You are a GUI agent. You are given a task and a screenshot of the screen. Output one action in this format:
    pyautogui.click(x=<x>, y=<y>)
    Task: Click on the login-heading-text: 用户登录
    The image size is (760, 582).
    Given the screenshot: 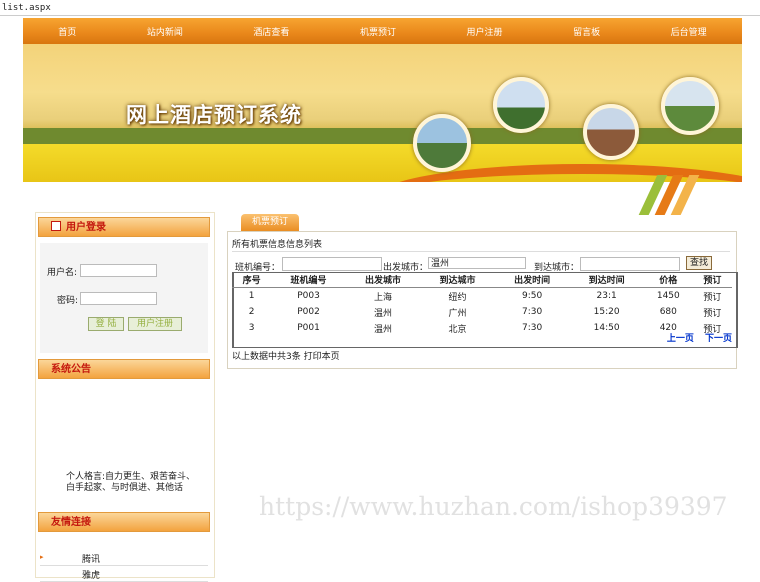 What is the action you would take?
    pyautogui.click(x=86, y=227)
    